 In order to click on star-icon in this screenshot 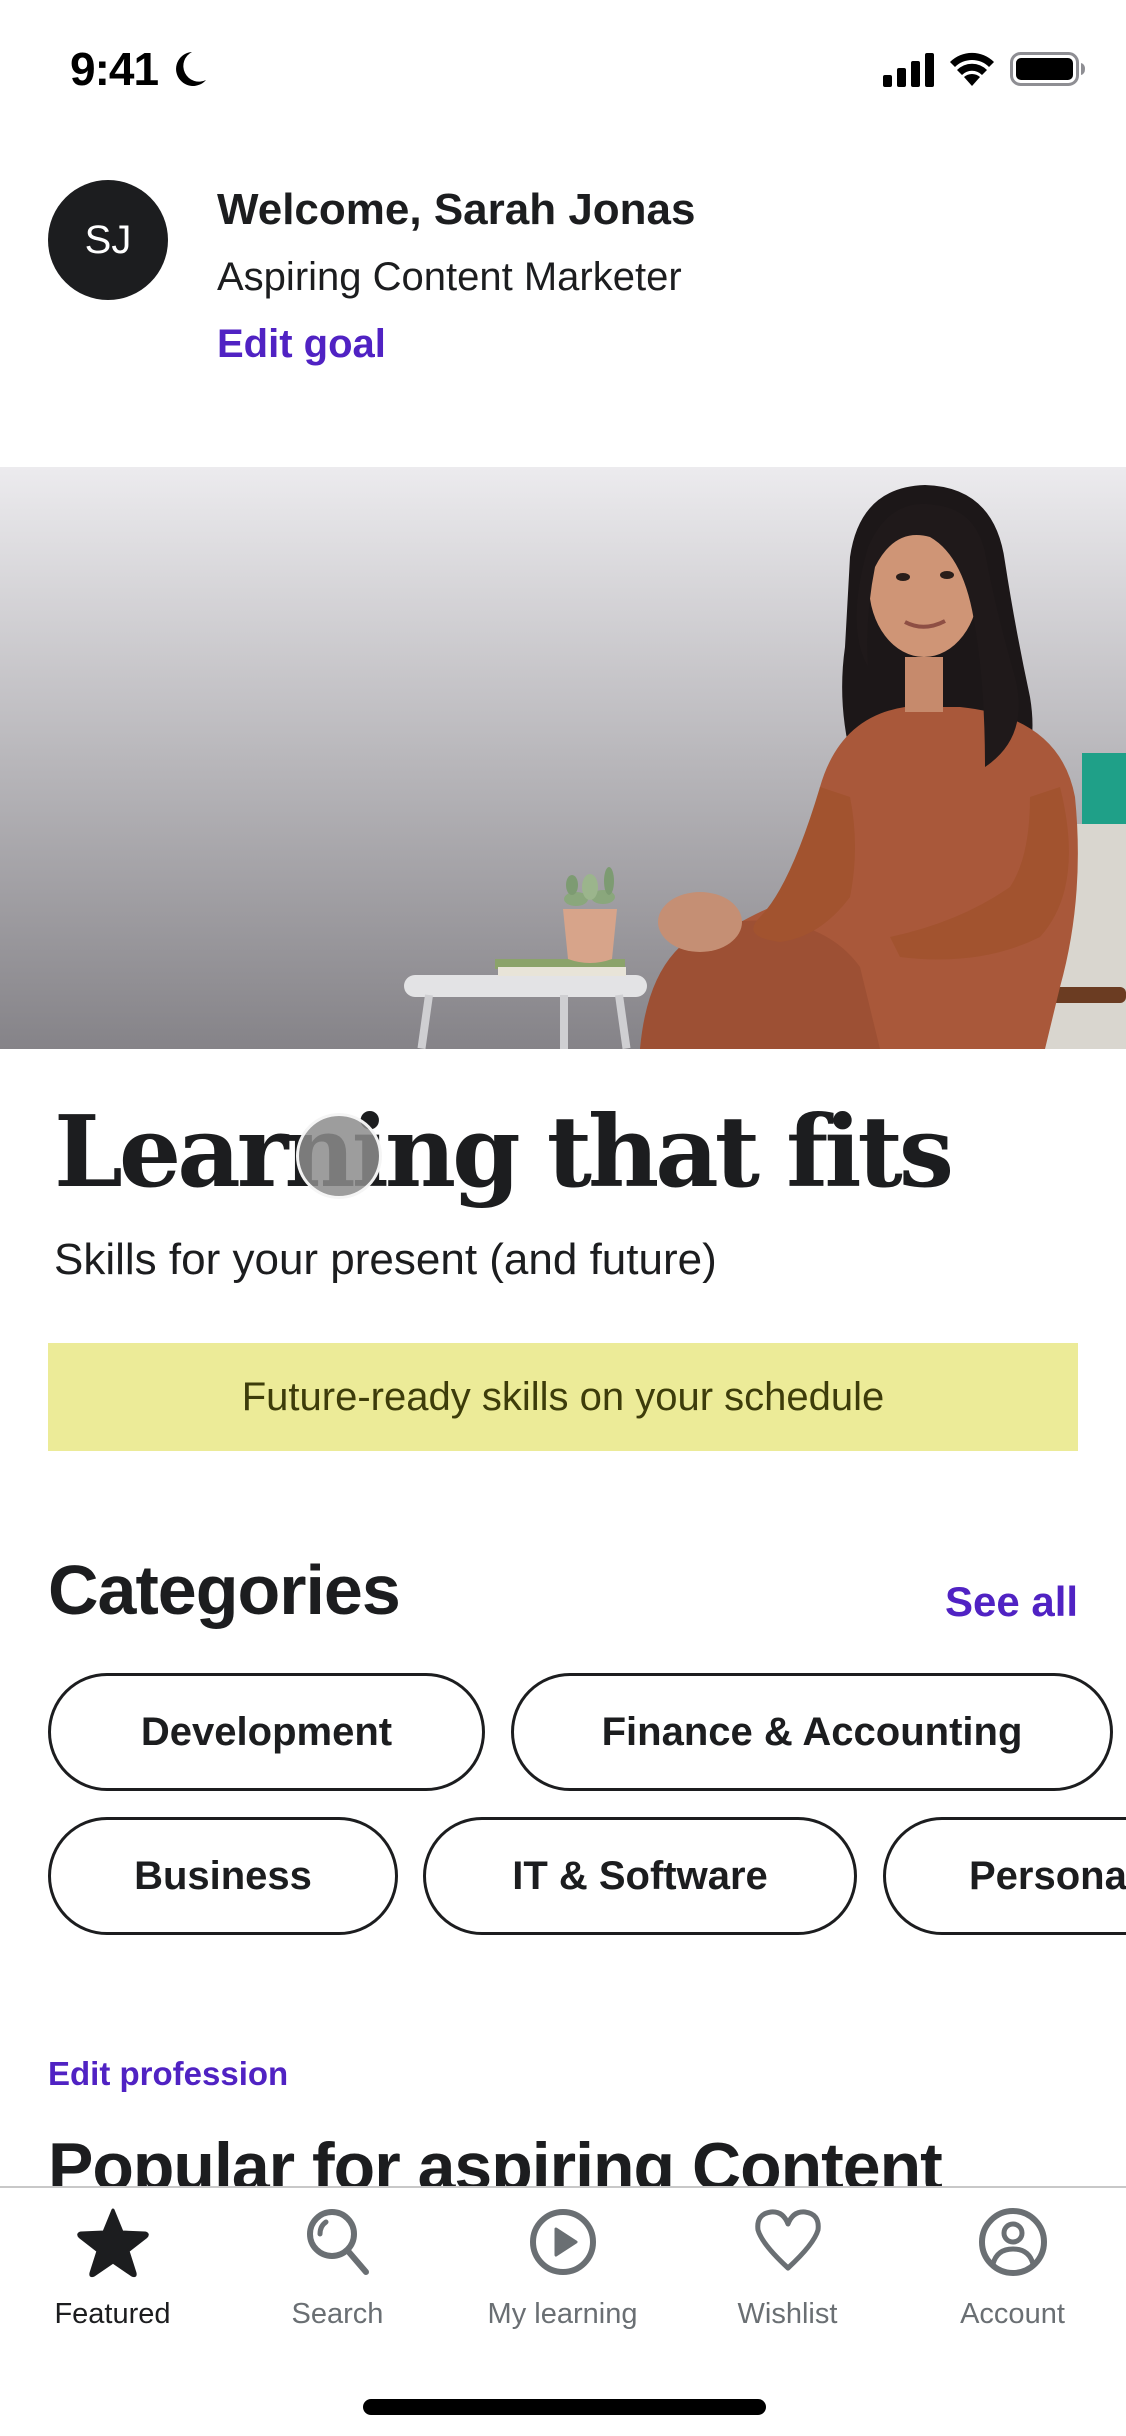, I will do `click(112, 2243)`.